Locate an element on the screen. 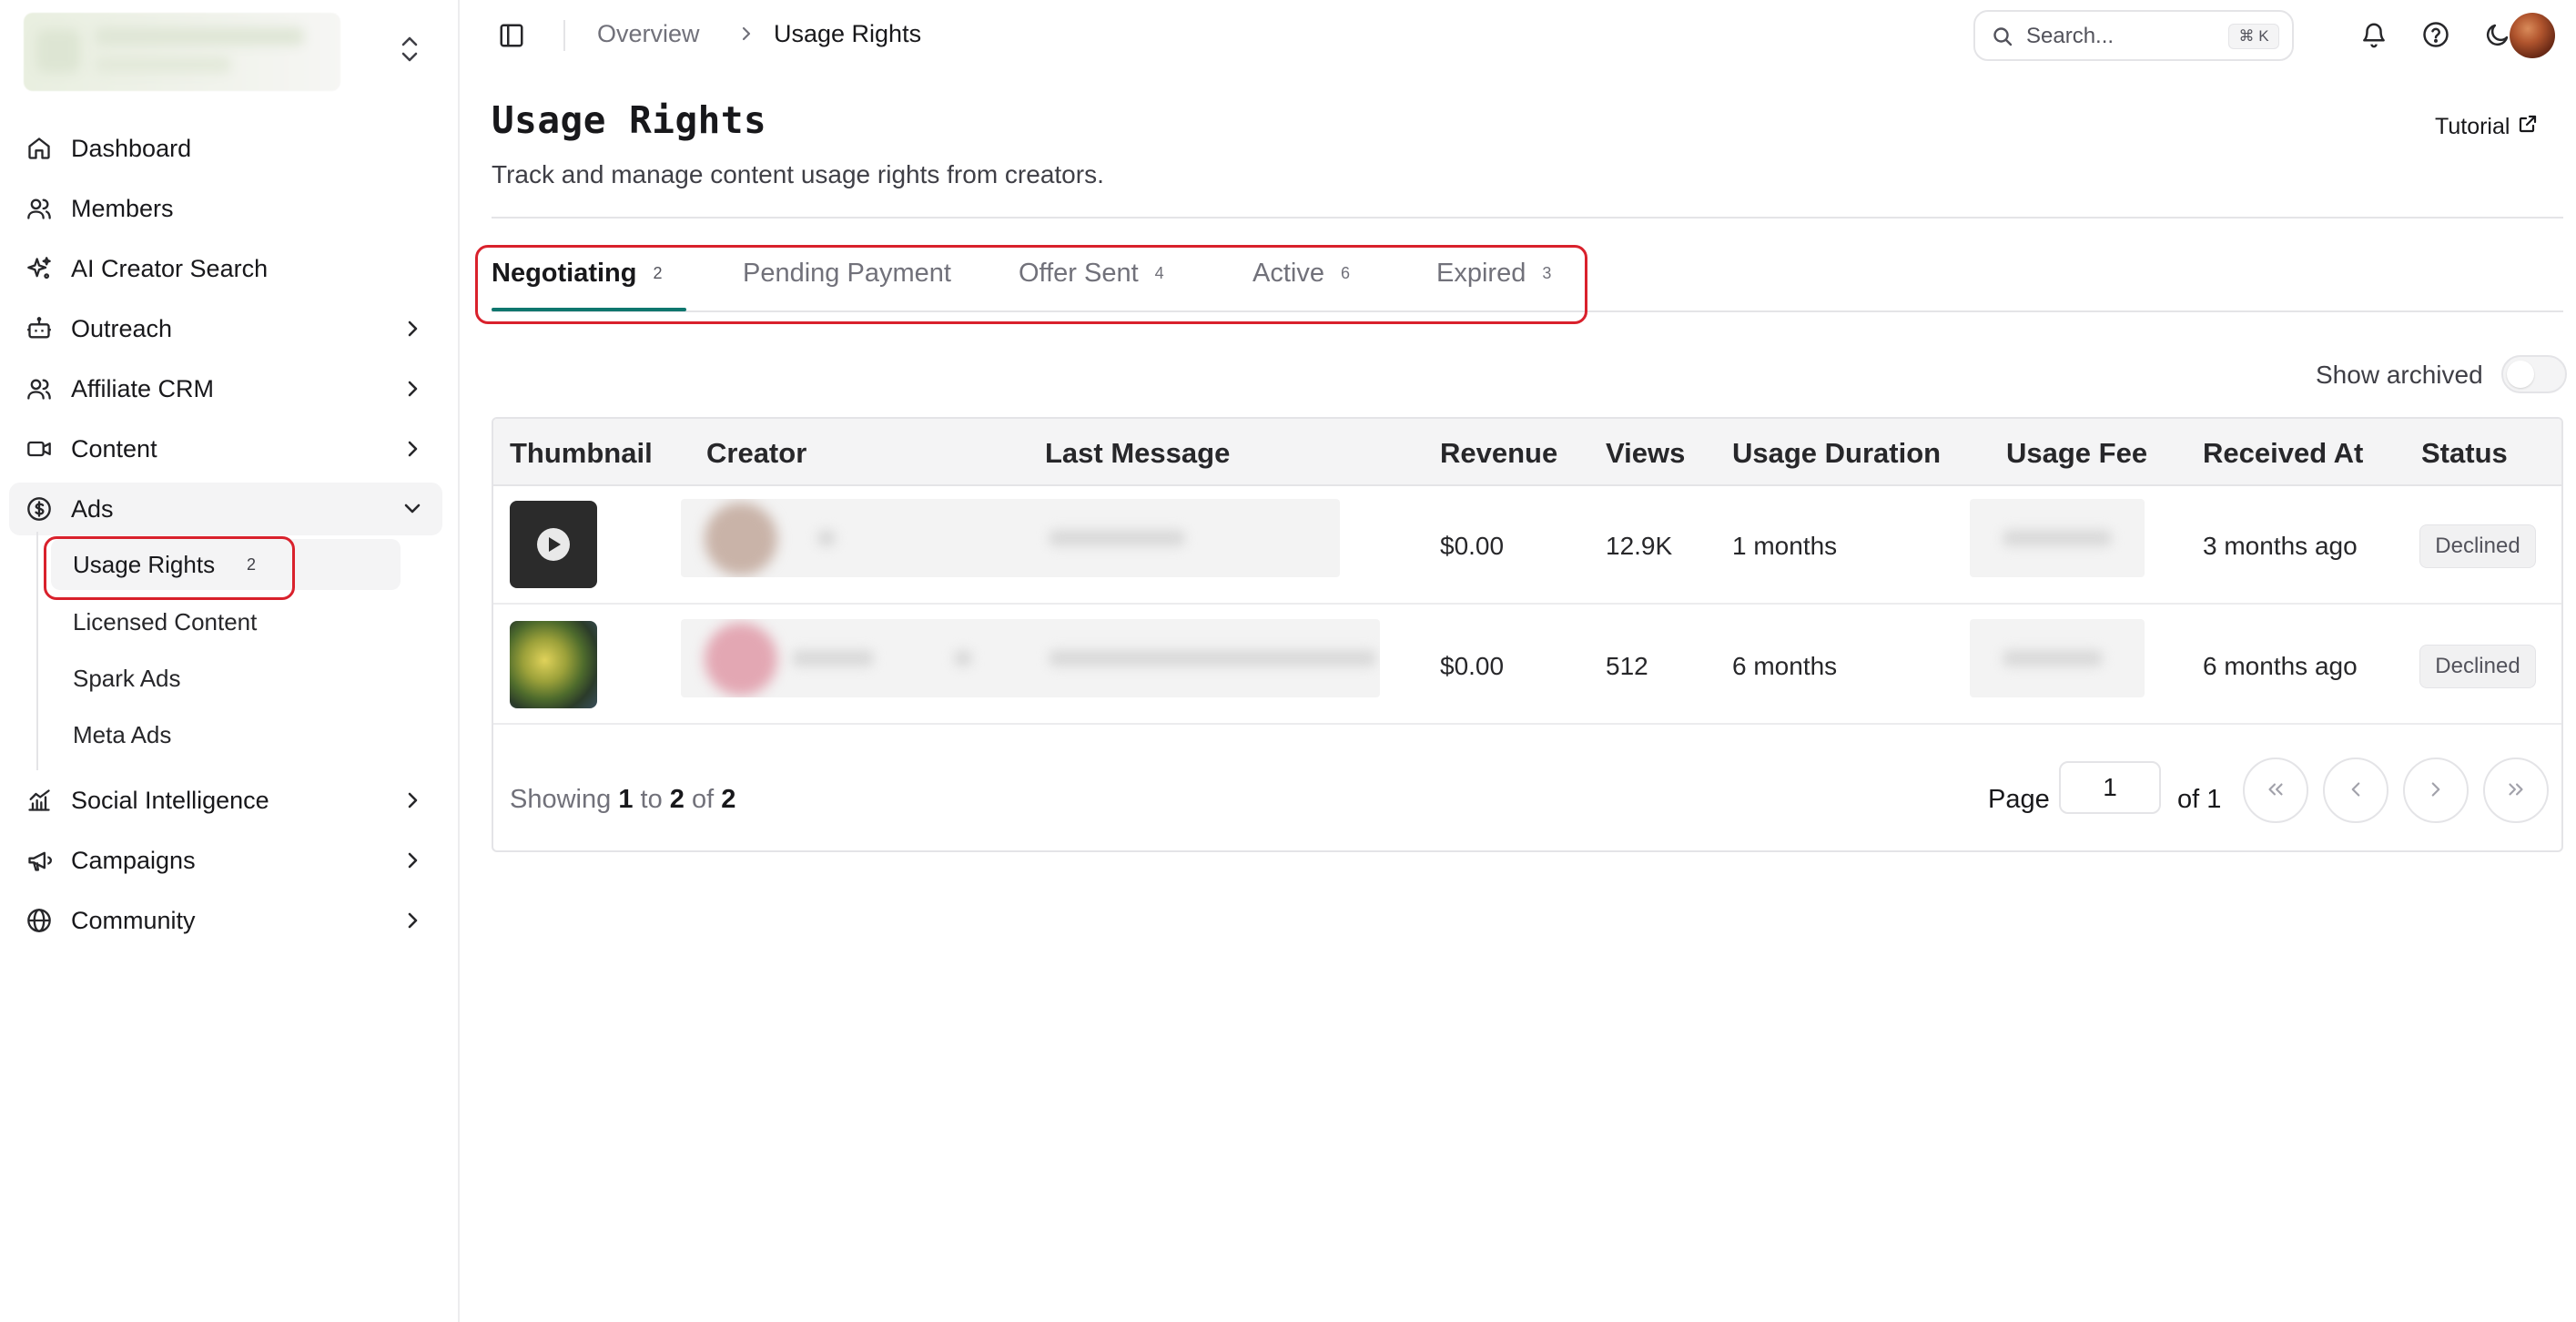 This screenshot has width=2576, height=1322. sidebar-item-dashboard: Dashboard is located at coordinates (225, 148).